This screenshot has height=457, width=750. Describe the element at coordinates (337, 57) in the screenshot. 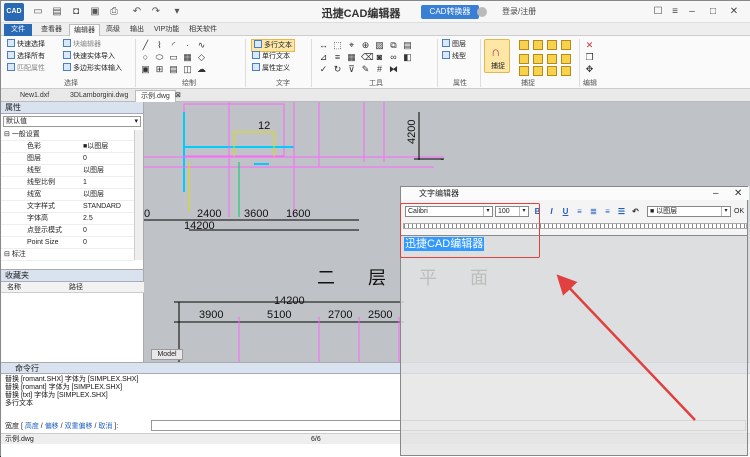

I see `list-icon: ≡` at that location.